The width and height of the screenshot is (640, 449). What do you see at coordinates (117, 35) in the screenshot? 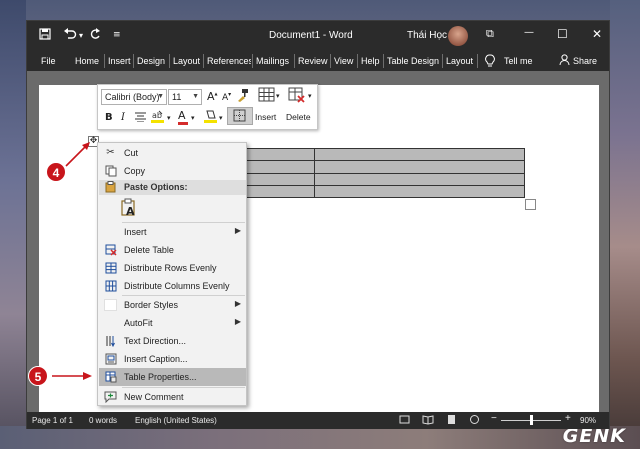
I see `customize-icon: ≡` at bounding box center [117, 35].